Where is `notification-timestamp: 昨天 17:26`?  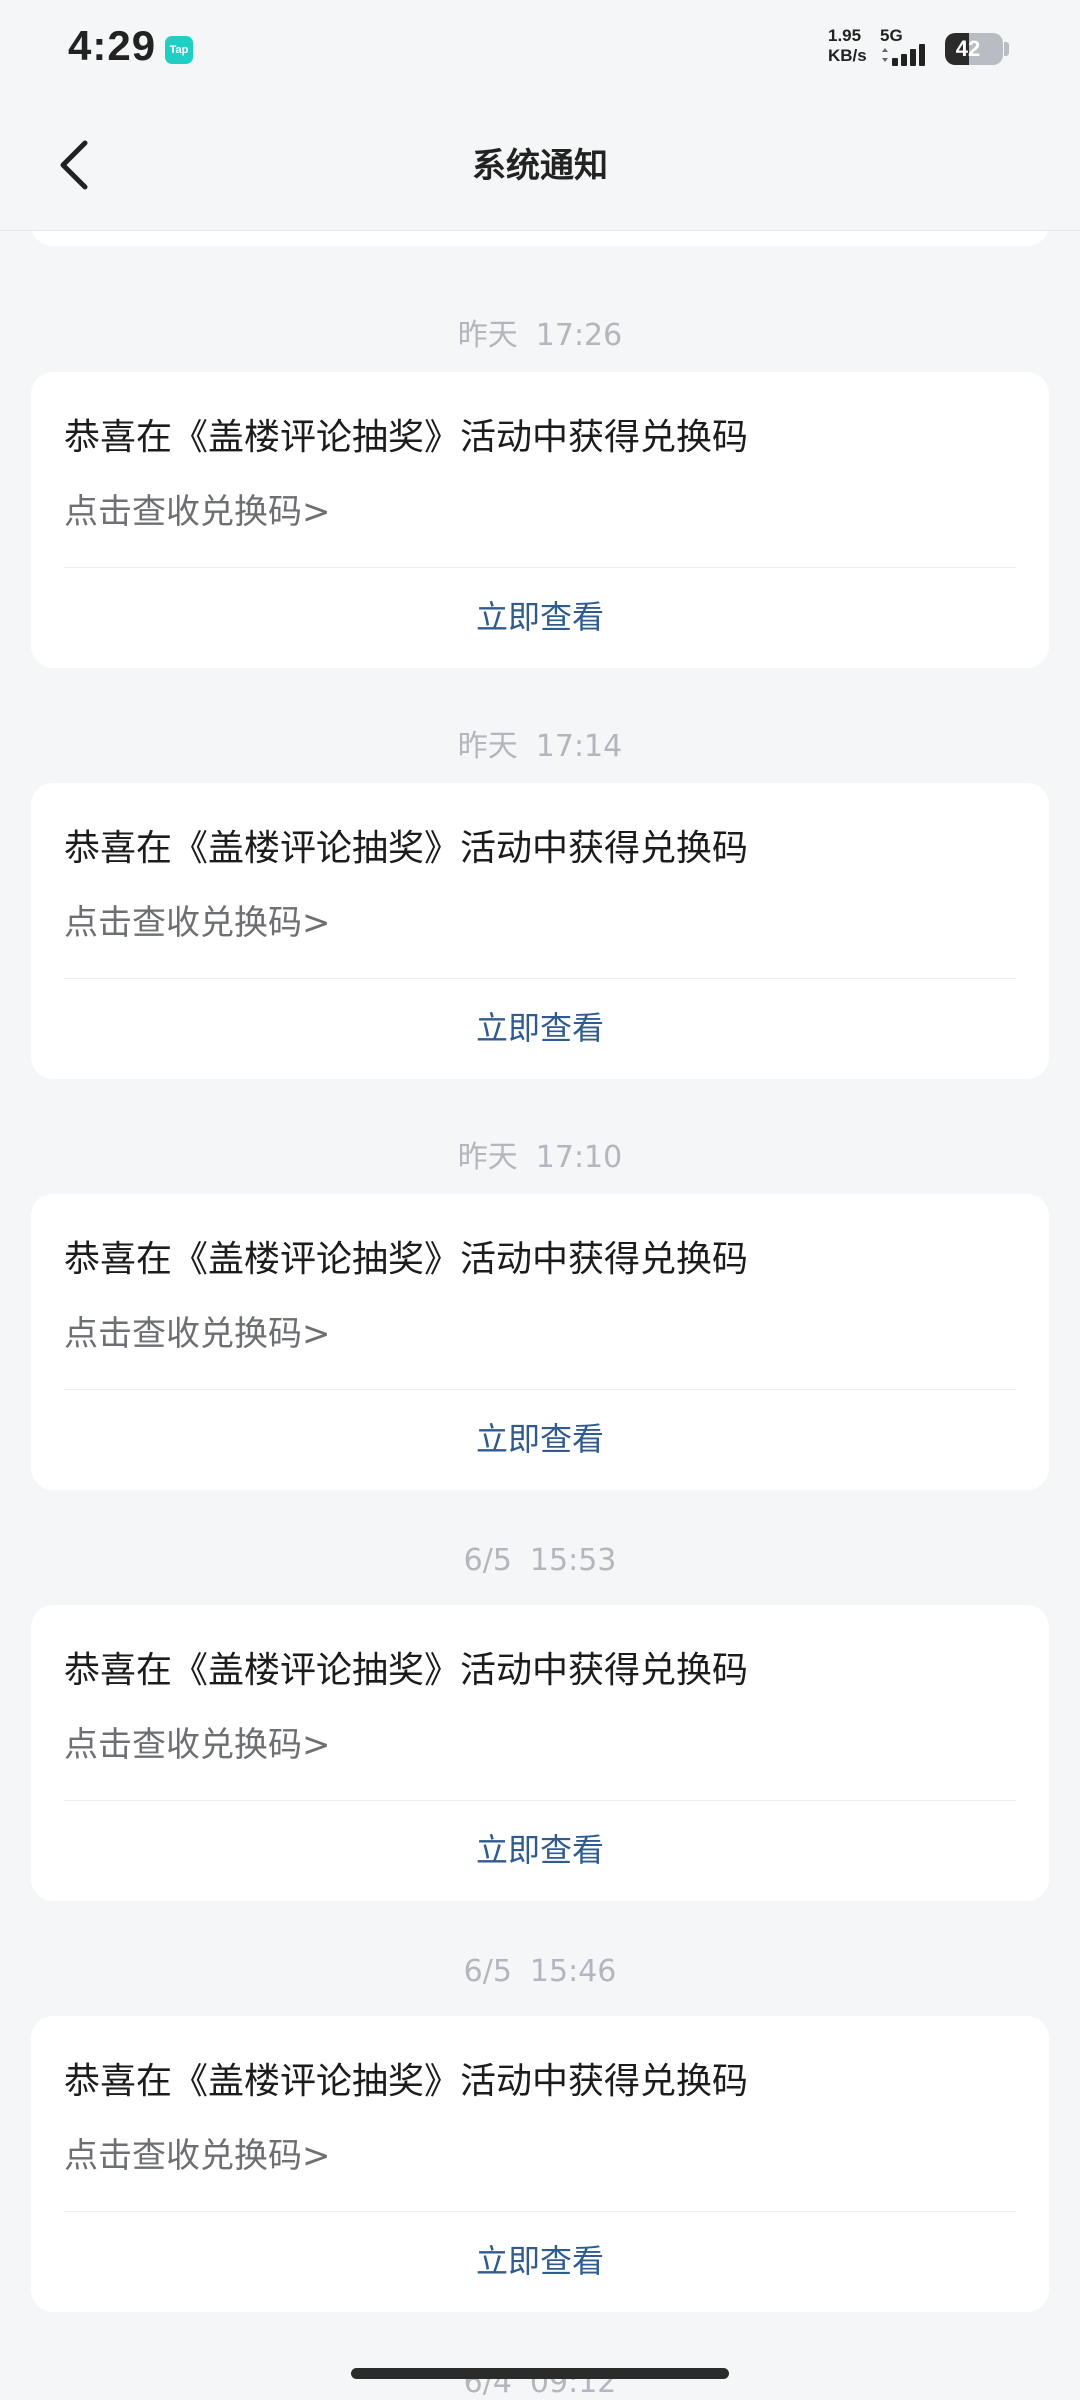 notification-timestamp: 昨天 17:26 is located at coordinates (540, 332).